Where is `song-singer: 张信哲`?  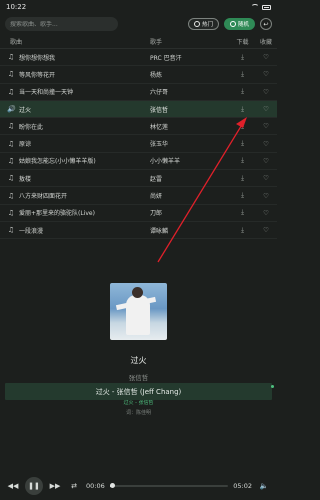
song-singer: 张信哲 is located at coordinates (159, 110).